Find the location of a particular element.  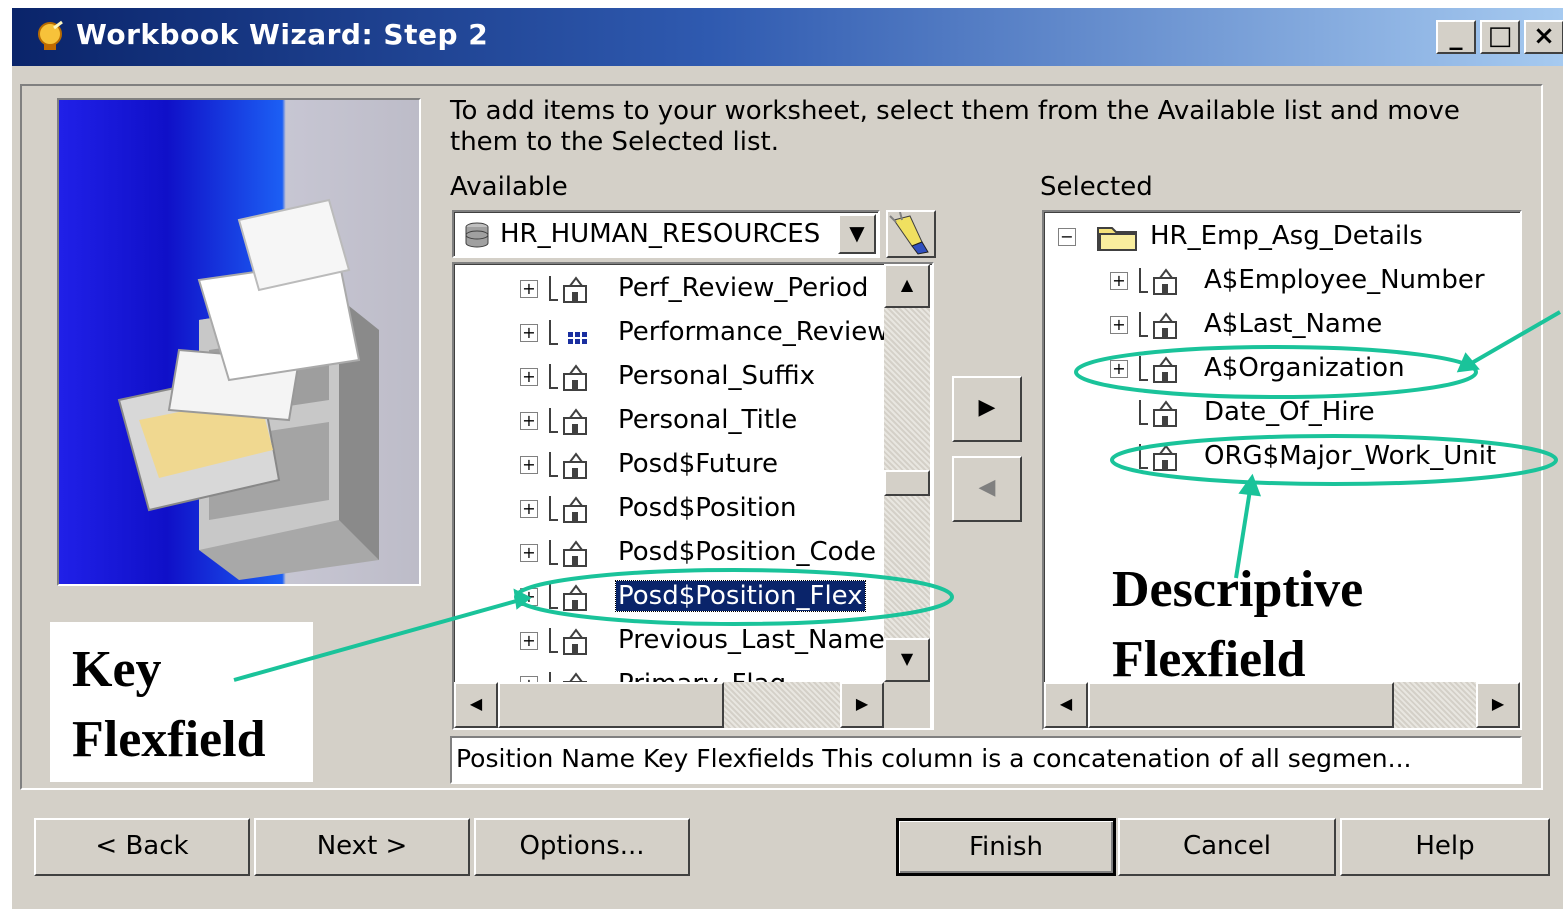

available-item-label: Personal_Title is located at coordinates (708, 420).